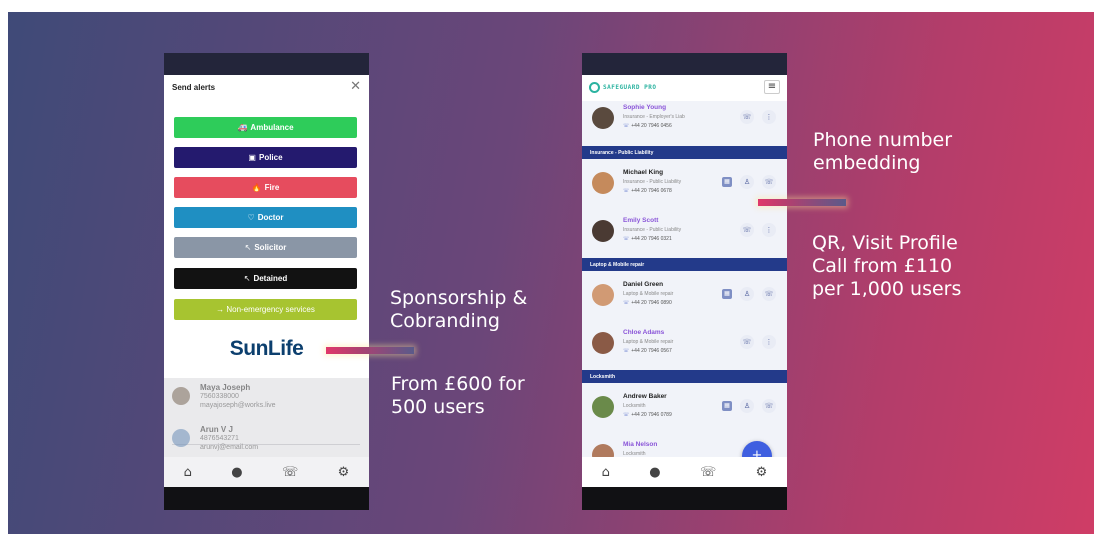 The image size is (1102, 534). What do you see at coordinates (266, 438) in the screenshot?
I see `contact-item: Arun V J 4876543271 arunvj@email.com` at bounding box center [266, 438].